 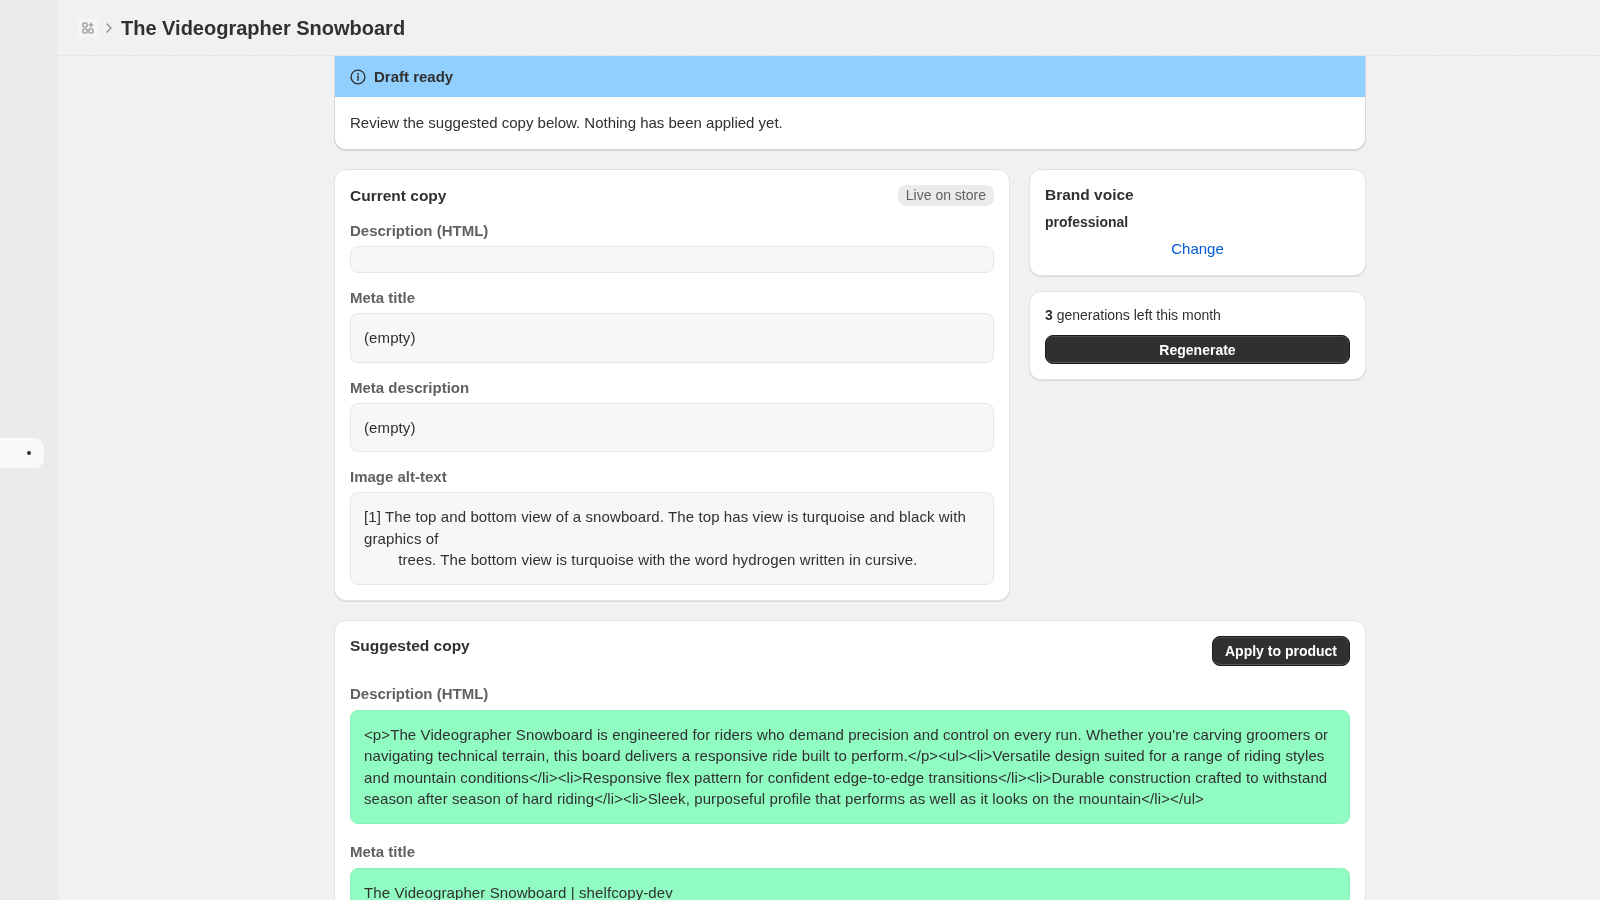 What do you see at coordinates (1133, 315) in the screenshot?
I see `usage-text: 3 generations left this month` at bounding box center [1133, 315].